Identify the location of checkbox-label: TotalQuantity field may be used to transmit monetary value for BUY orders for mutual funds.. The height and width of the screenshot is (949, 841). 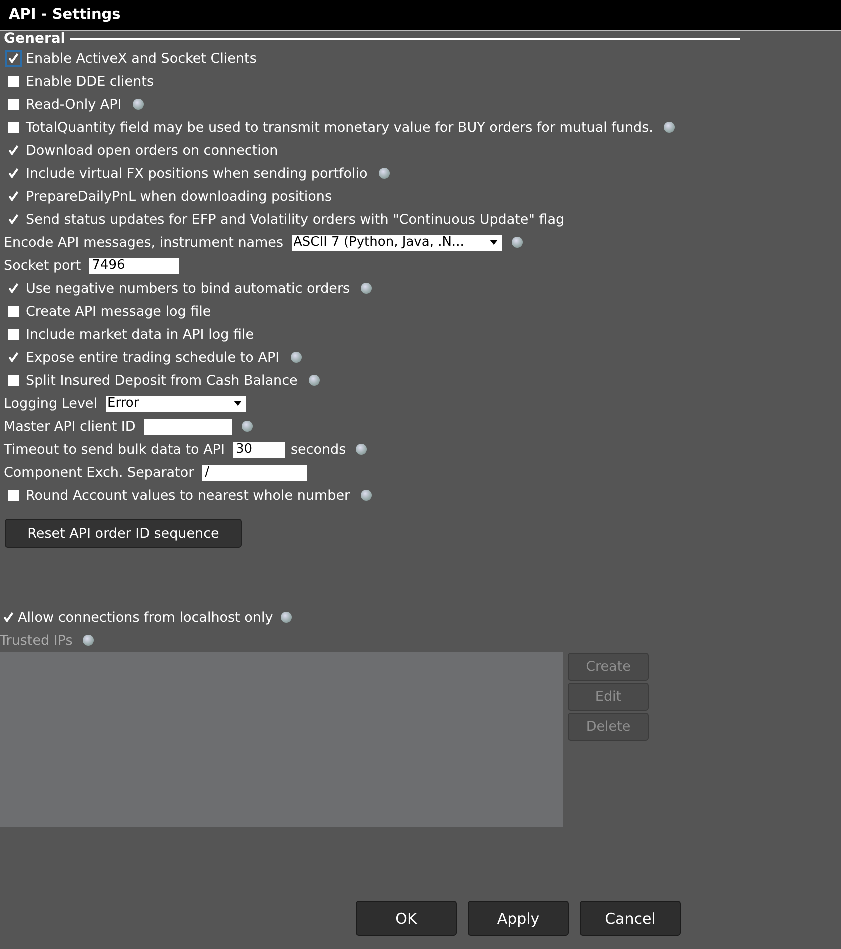
(340, 127).